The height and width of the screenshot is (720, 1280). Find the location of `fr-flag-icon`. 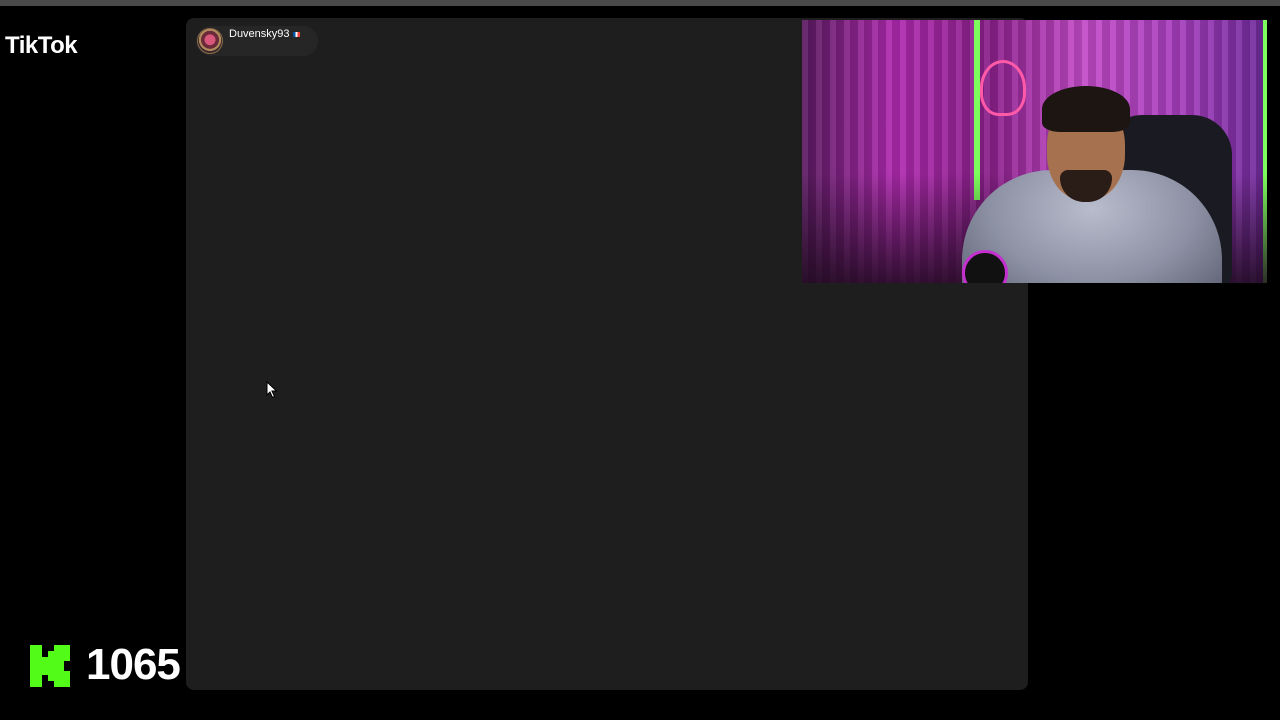

fr-flag-icon is located at coordinates (296, 34).